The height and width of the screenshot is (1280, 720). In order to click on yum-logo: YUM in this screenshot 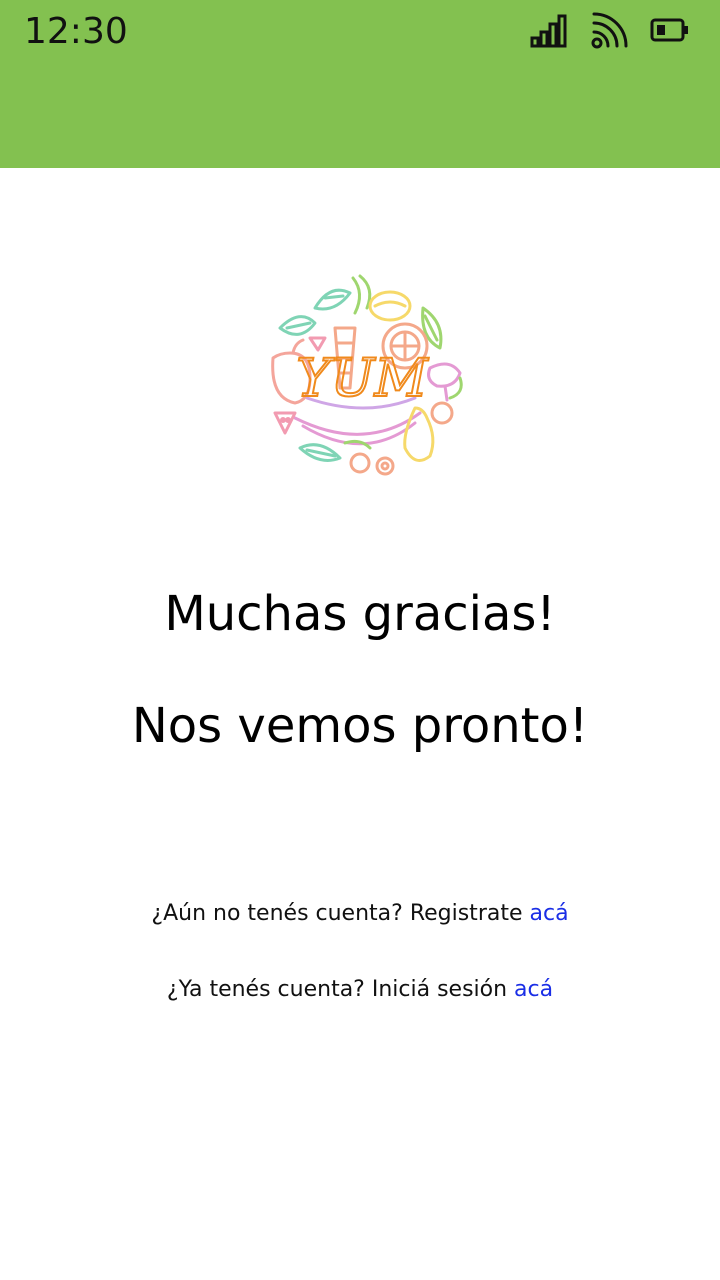, I will do `click(367, 375)`.